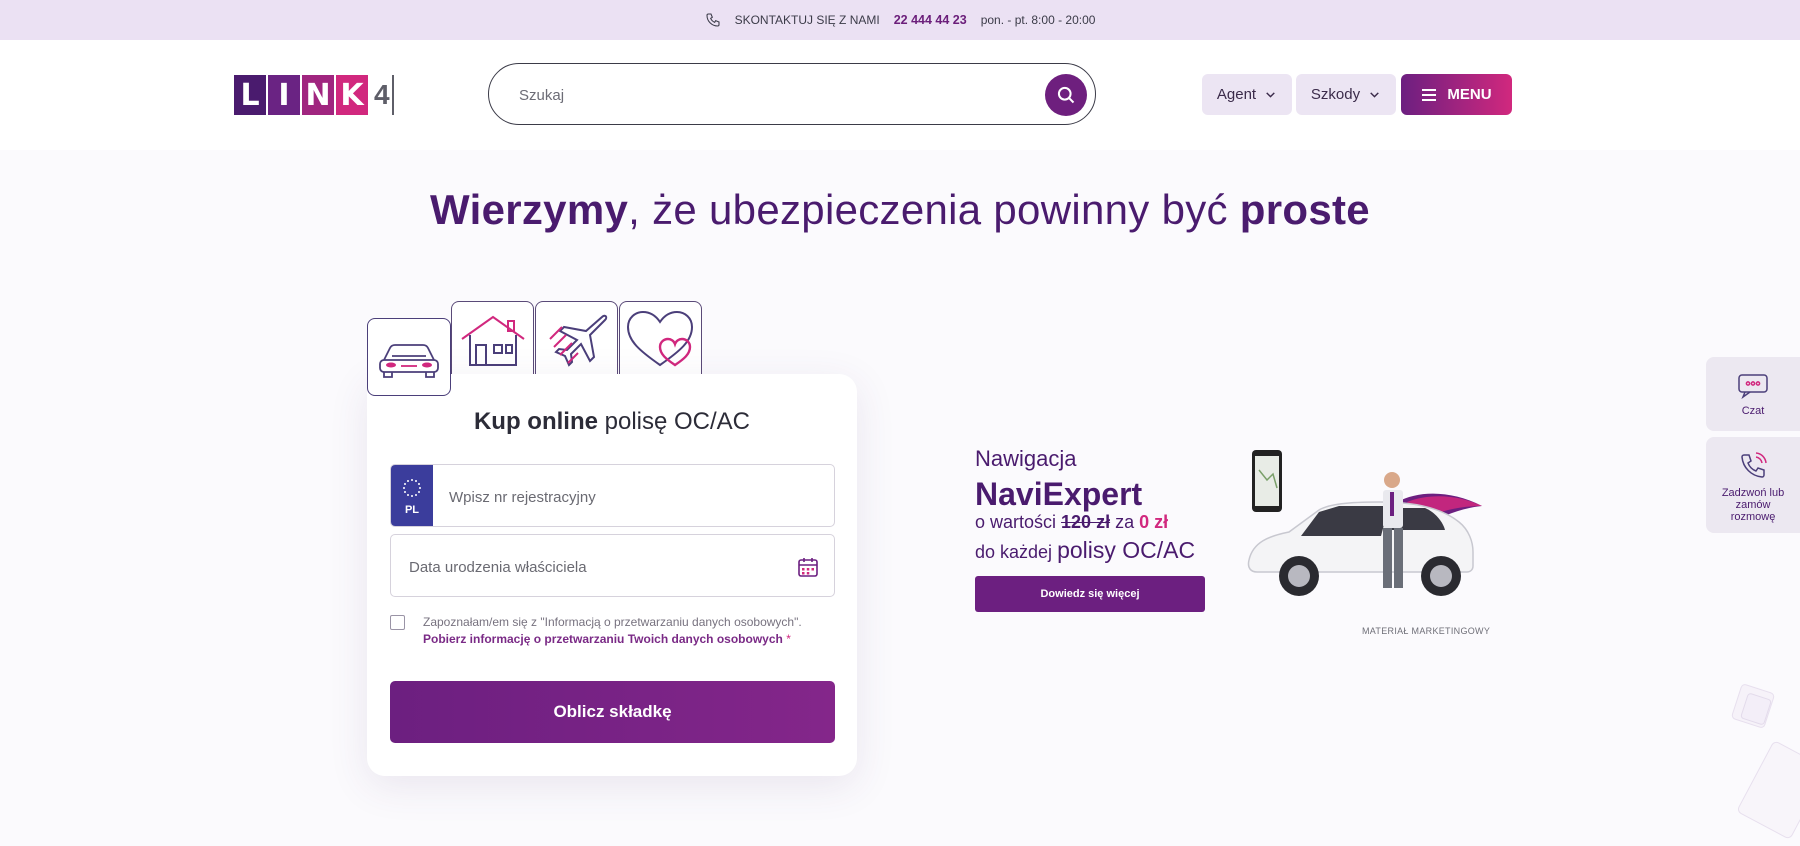  I want to click on eu-stars-icon, so click(412, 487).